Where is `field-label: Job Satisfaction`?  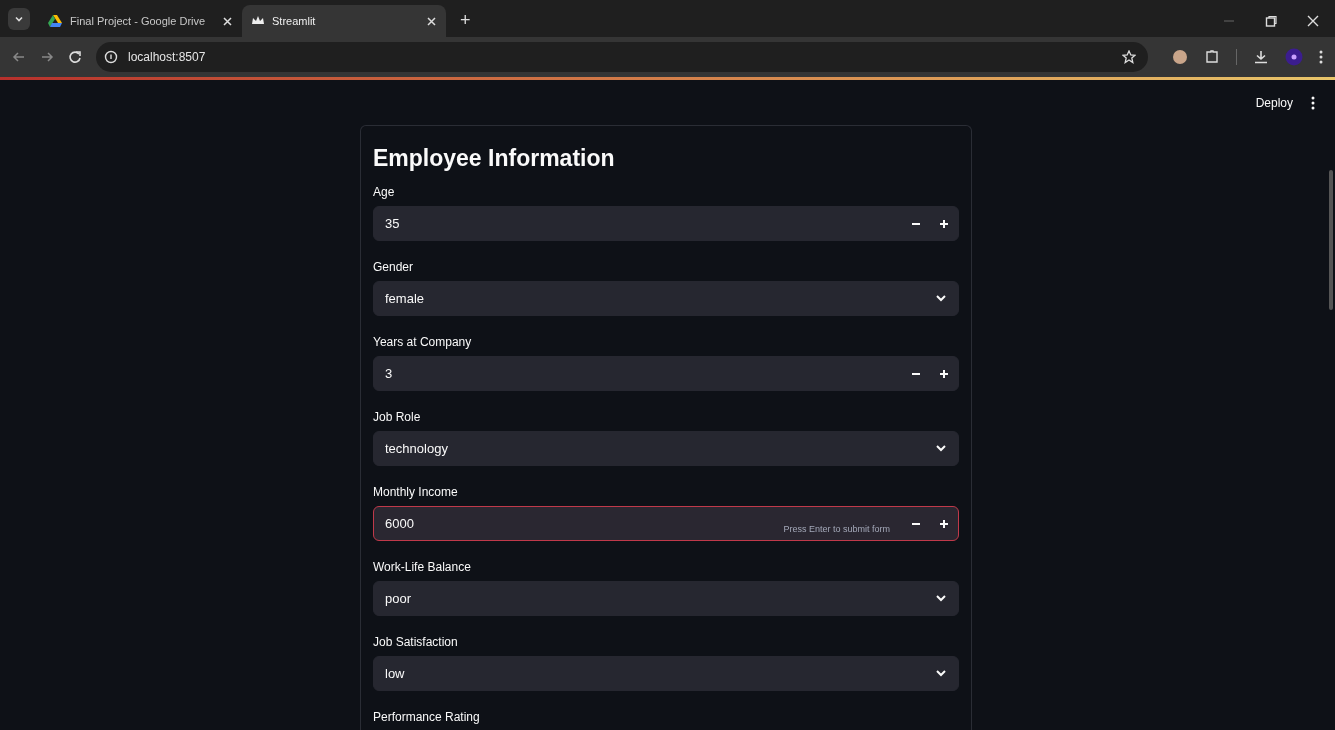 field-label: Job Satisfaction is located at coordinates (416, 642).